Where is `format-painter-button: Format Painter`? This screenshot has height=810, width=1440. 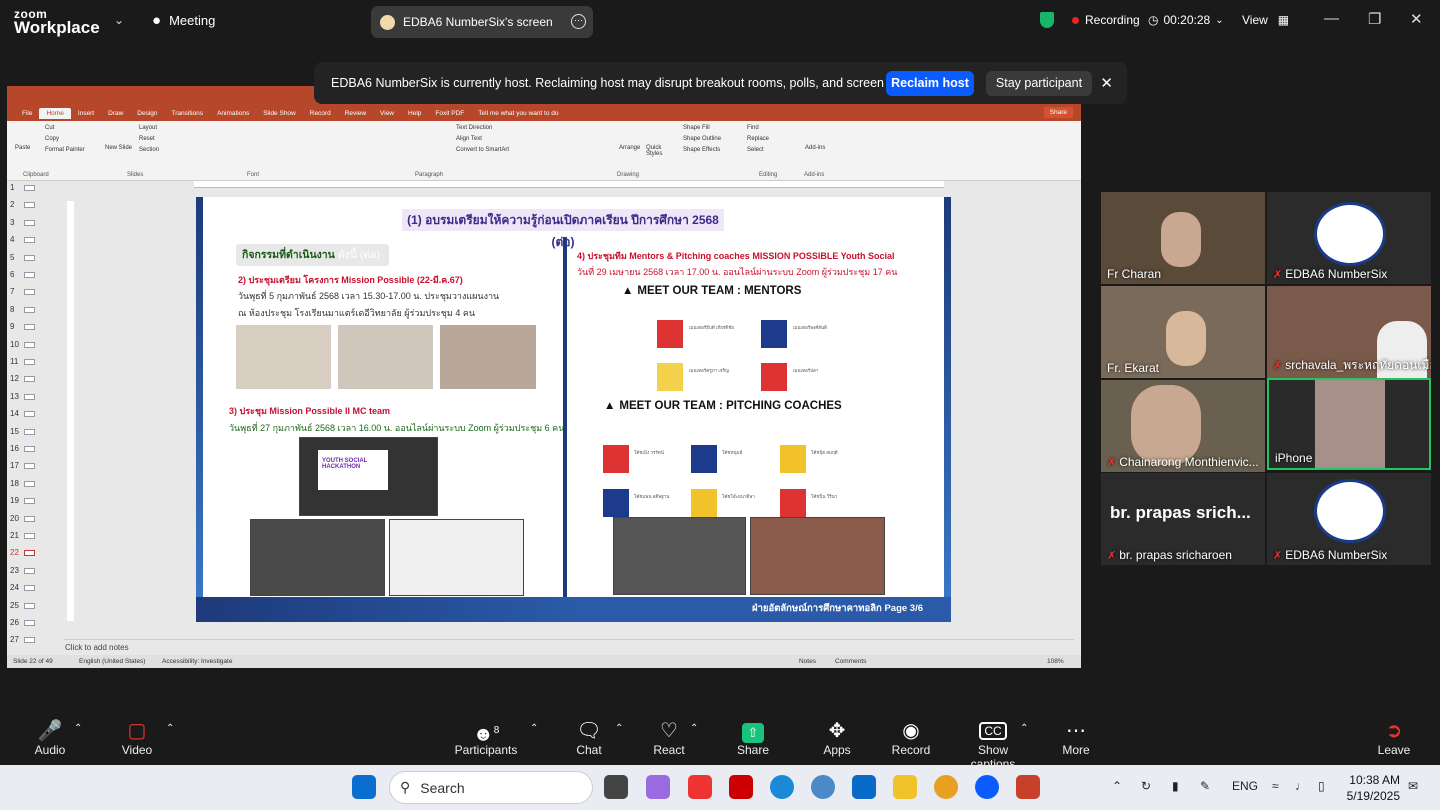
format-painter-button: Format Painter is located at coordinates (65, 150).